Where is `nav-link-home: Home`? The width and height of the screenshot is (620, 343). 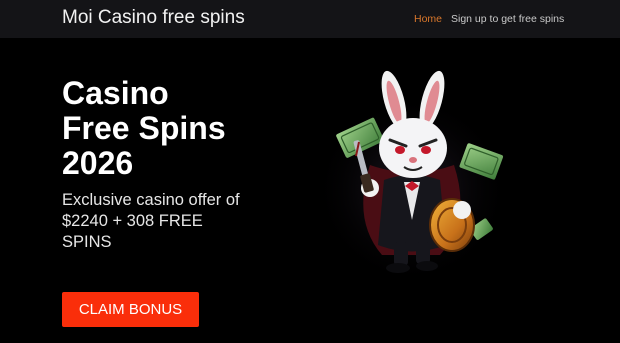
nav-link-home: Home is located at coordinates (428, 19).